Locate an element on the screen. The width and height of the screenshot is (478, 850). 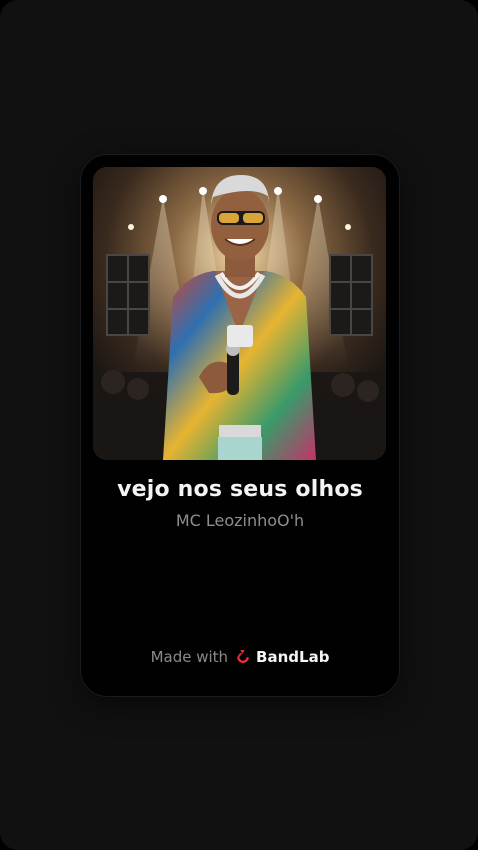
bandlab-brand-name: BandLab is located at coordinates (293, 657).